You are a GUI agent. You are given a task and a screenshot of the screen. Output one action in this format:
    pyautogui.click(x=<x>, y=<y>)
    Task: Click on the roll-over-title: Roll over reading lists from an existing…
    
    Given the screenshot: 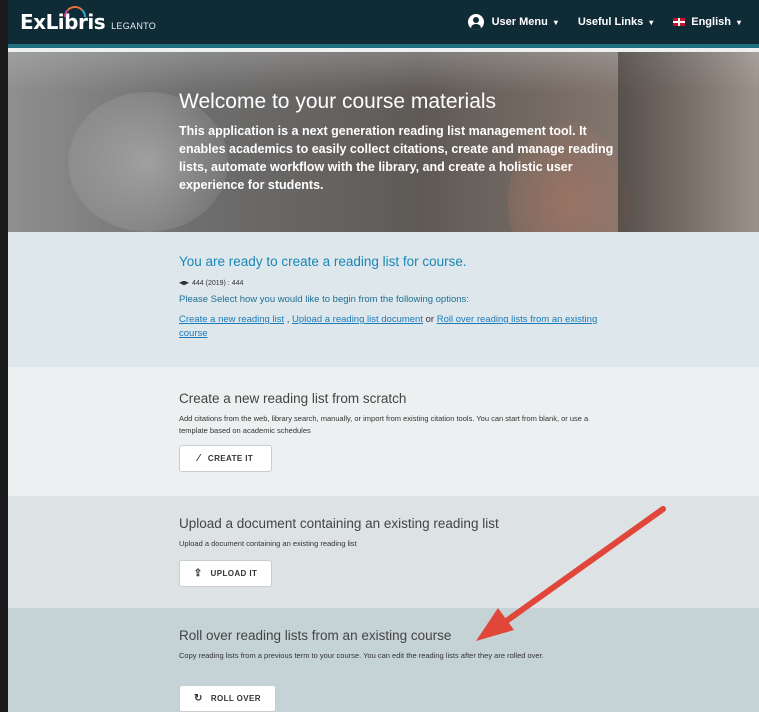 What is the action you would take?
    pyautogui.click(x=315, y=635)
    